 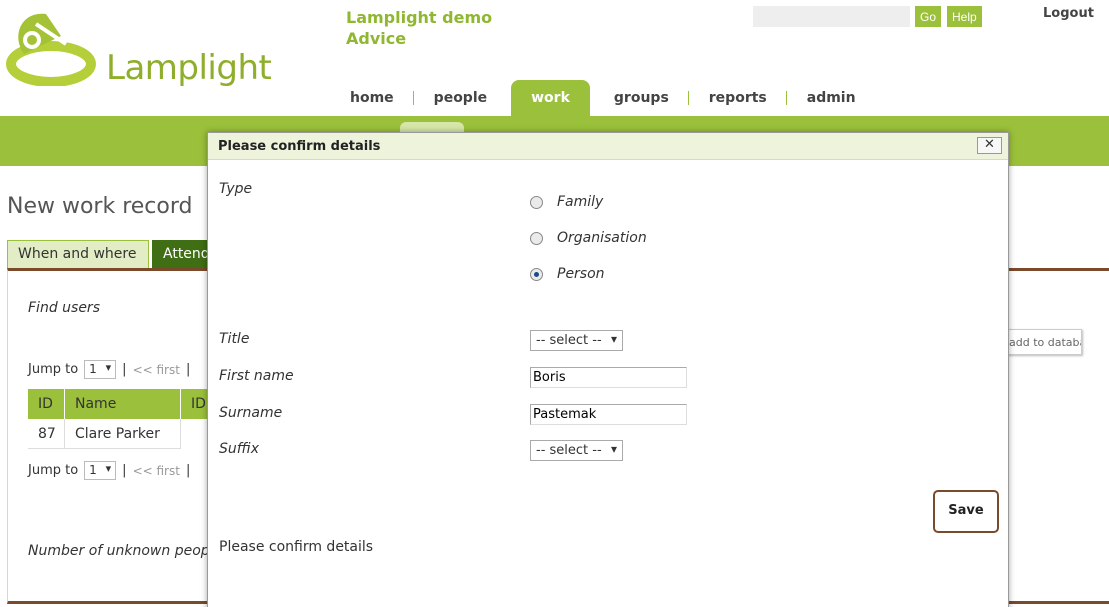 I want to click on type-option-organisation: Organisation, so click(x=588, y=238).